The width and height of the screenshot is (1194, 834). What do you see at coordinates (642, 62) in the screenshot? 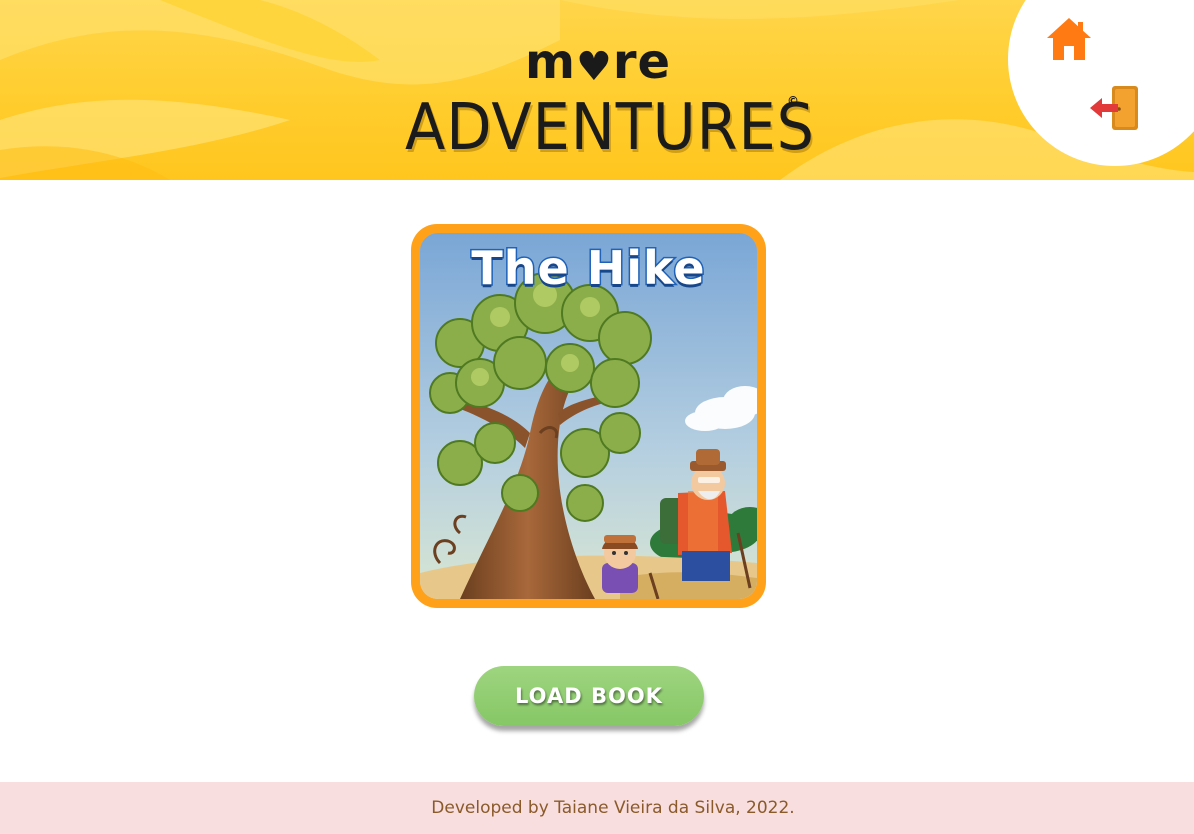
I see `logo-more-re: re` at bounding box center [642, 62].